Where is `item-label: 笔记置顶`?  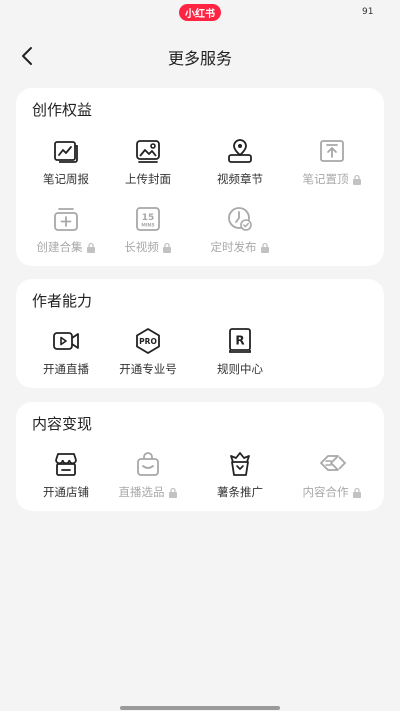 item-label: 笔记置顶 is located at coordinates (325, 179).